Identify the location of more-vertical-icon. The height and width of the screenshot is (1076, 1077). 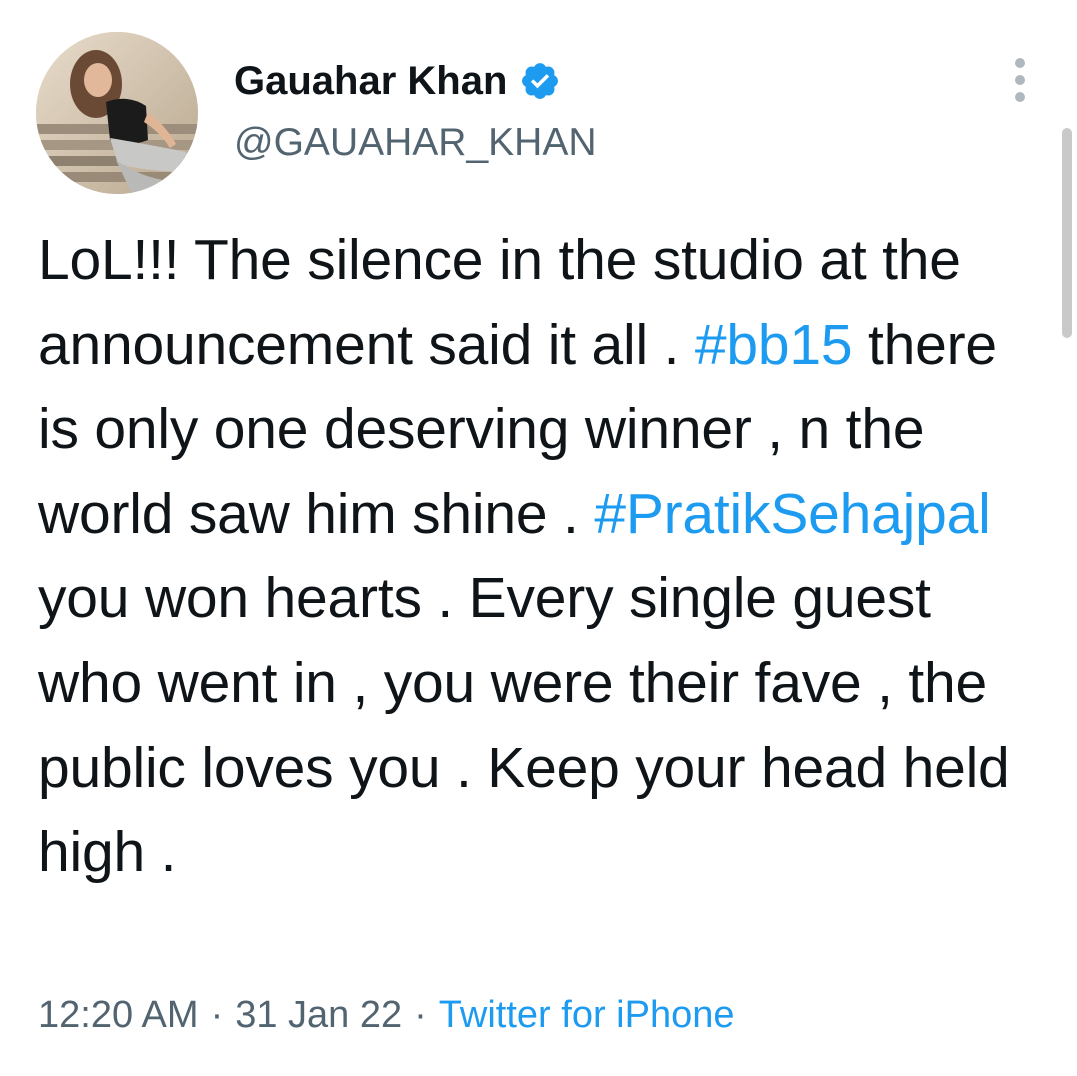
(1020, 80).